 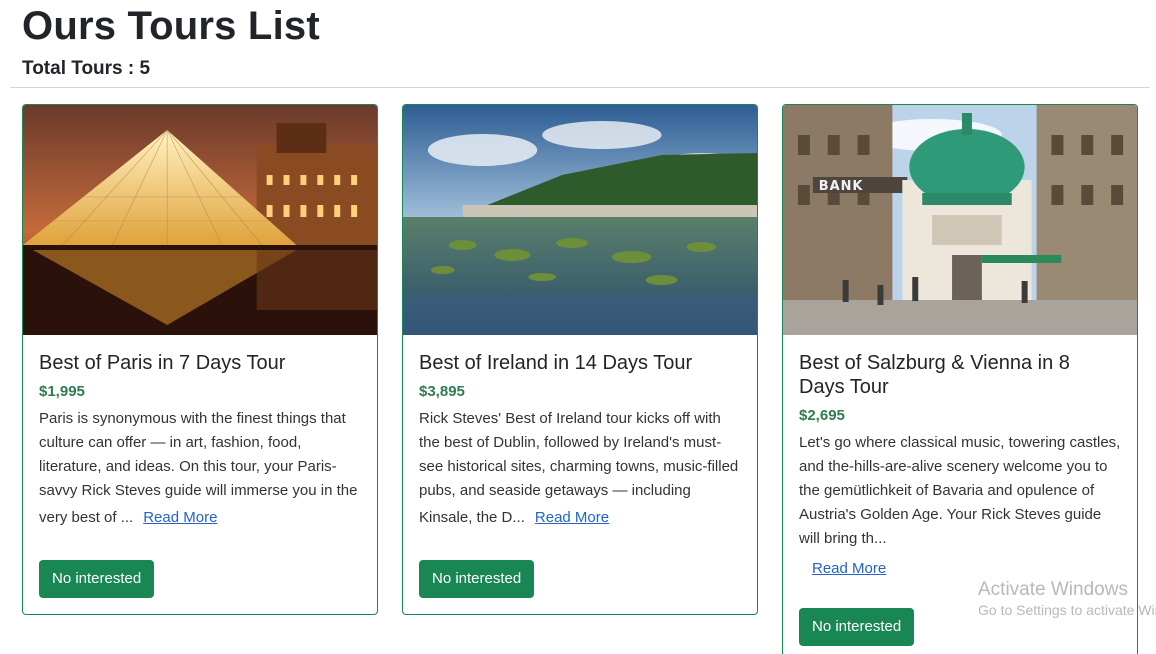 What do you see at coordinates (934, 375) in the screenshot?
I see `tour-title: Best of Salzburg & Vienna in 8 Days Tour` at bounding box center [934, 375].